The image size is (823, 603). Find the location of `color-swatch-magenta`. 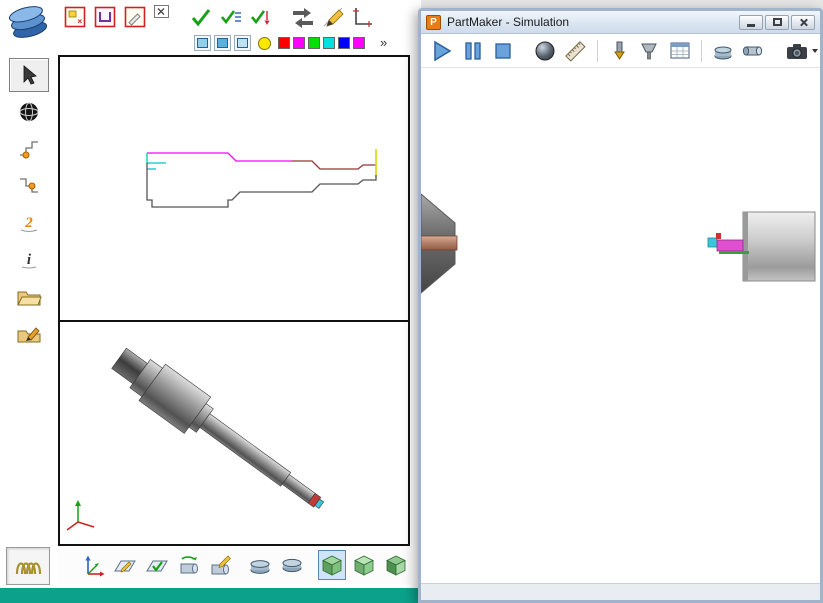

color-swatch-magenta is located at coordinates (299, 43).